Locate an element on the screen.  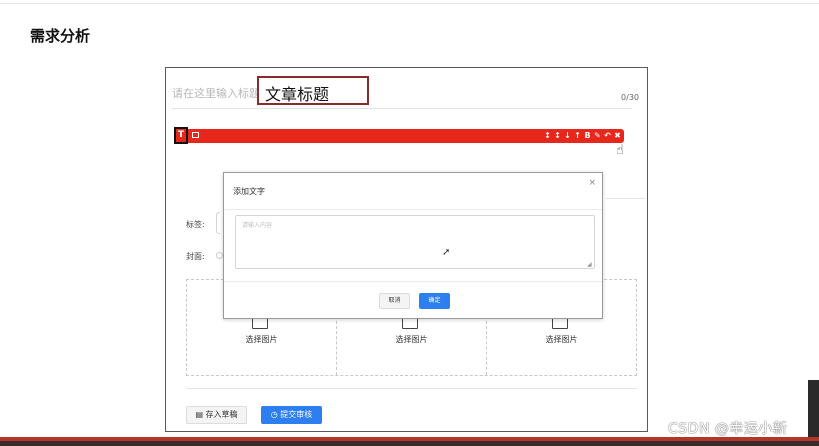
actions-divider is located at coordinates (411, 388).